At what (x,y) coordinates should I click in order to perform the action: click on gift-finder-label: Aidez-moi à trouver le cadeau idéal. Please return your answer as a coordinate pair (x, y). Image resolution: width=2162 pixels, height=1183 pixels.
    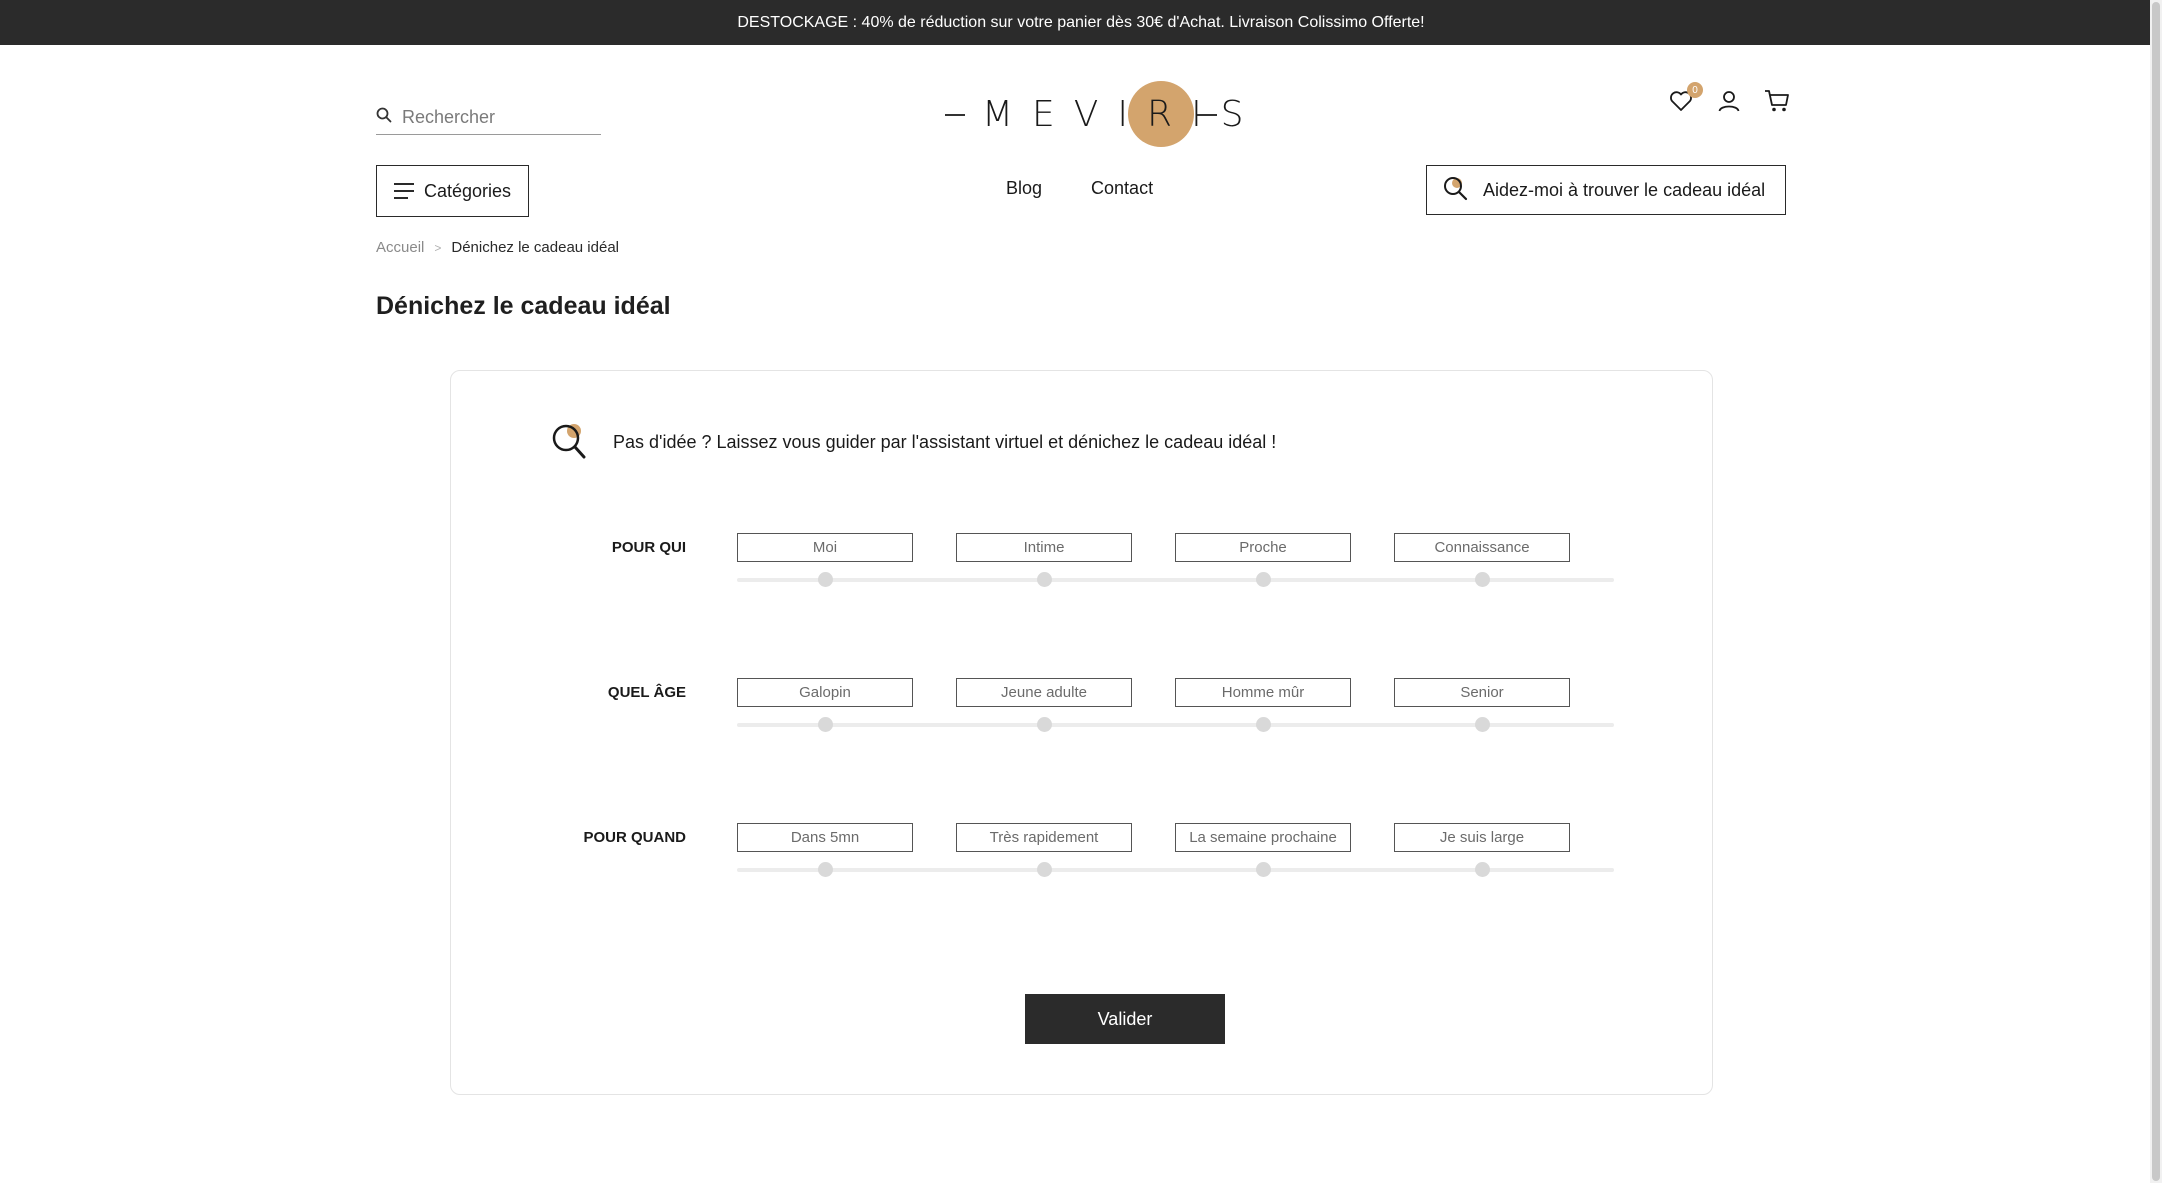
    Looking at the image, I should click on (1624, 189).